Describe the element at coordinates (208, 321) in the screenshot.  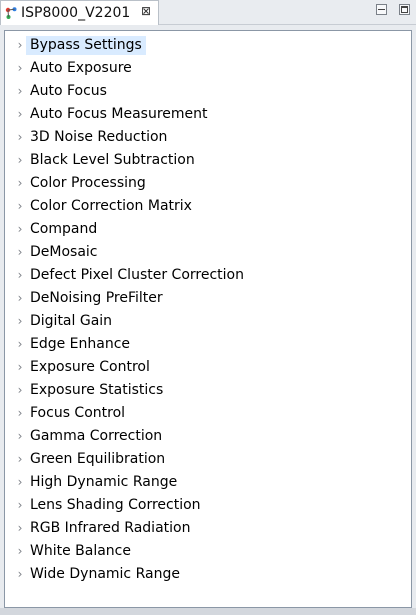
I see `tree-item: › Digital Gain` at that location.